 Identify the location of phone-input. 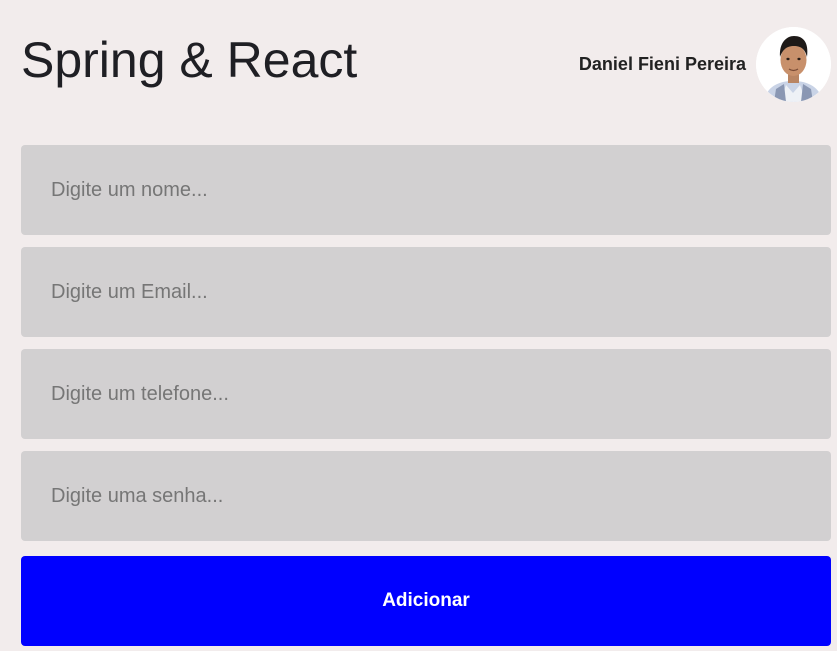
(426, 394).